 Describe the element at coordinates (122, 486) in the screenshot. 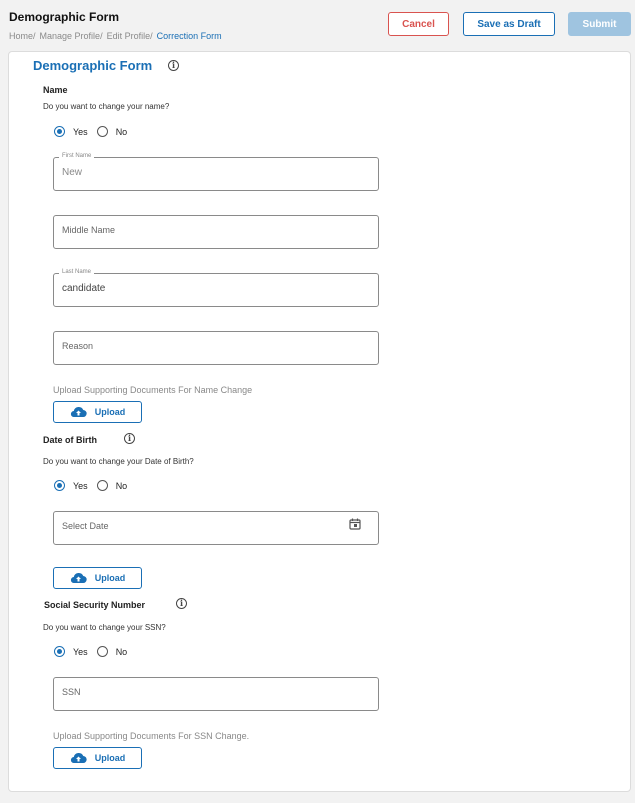

I see `dob-no-label: No` at that location.